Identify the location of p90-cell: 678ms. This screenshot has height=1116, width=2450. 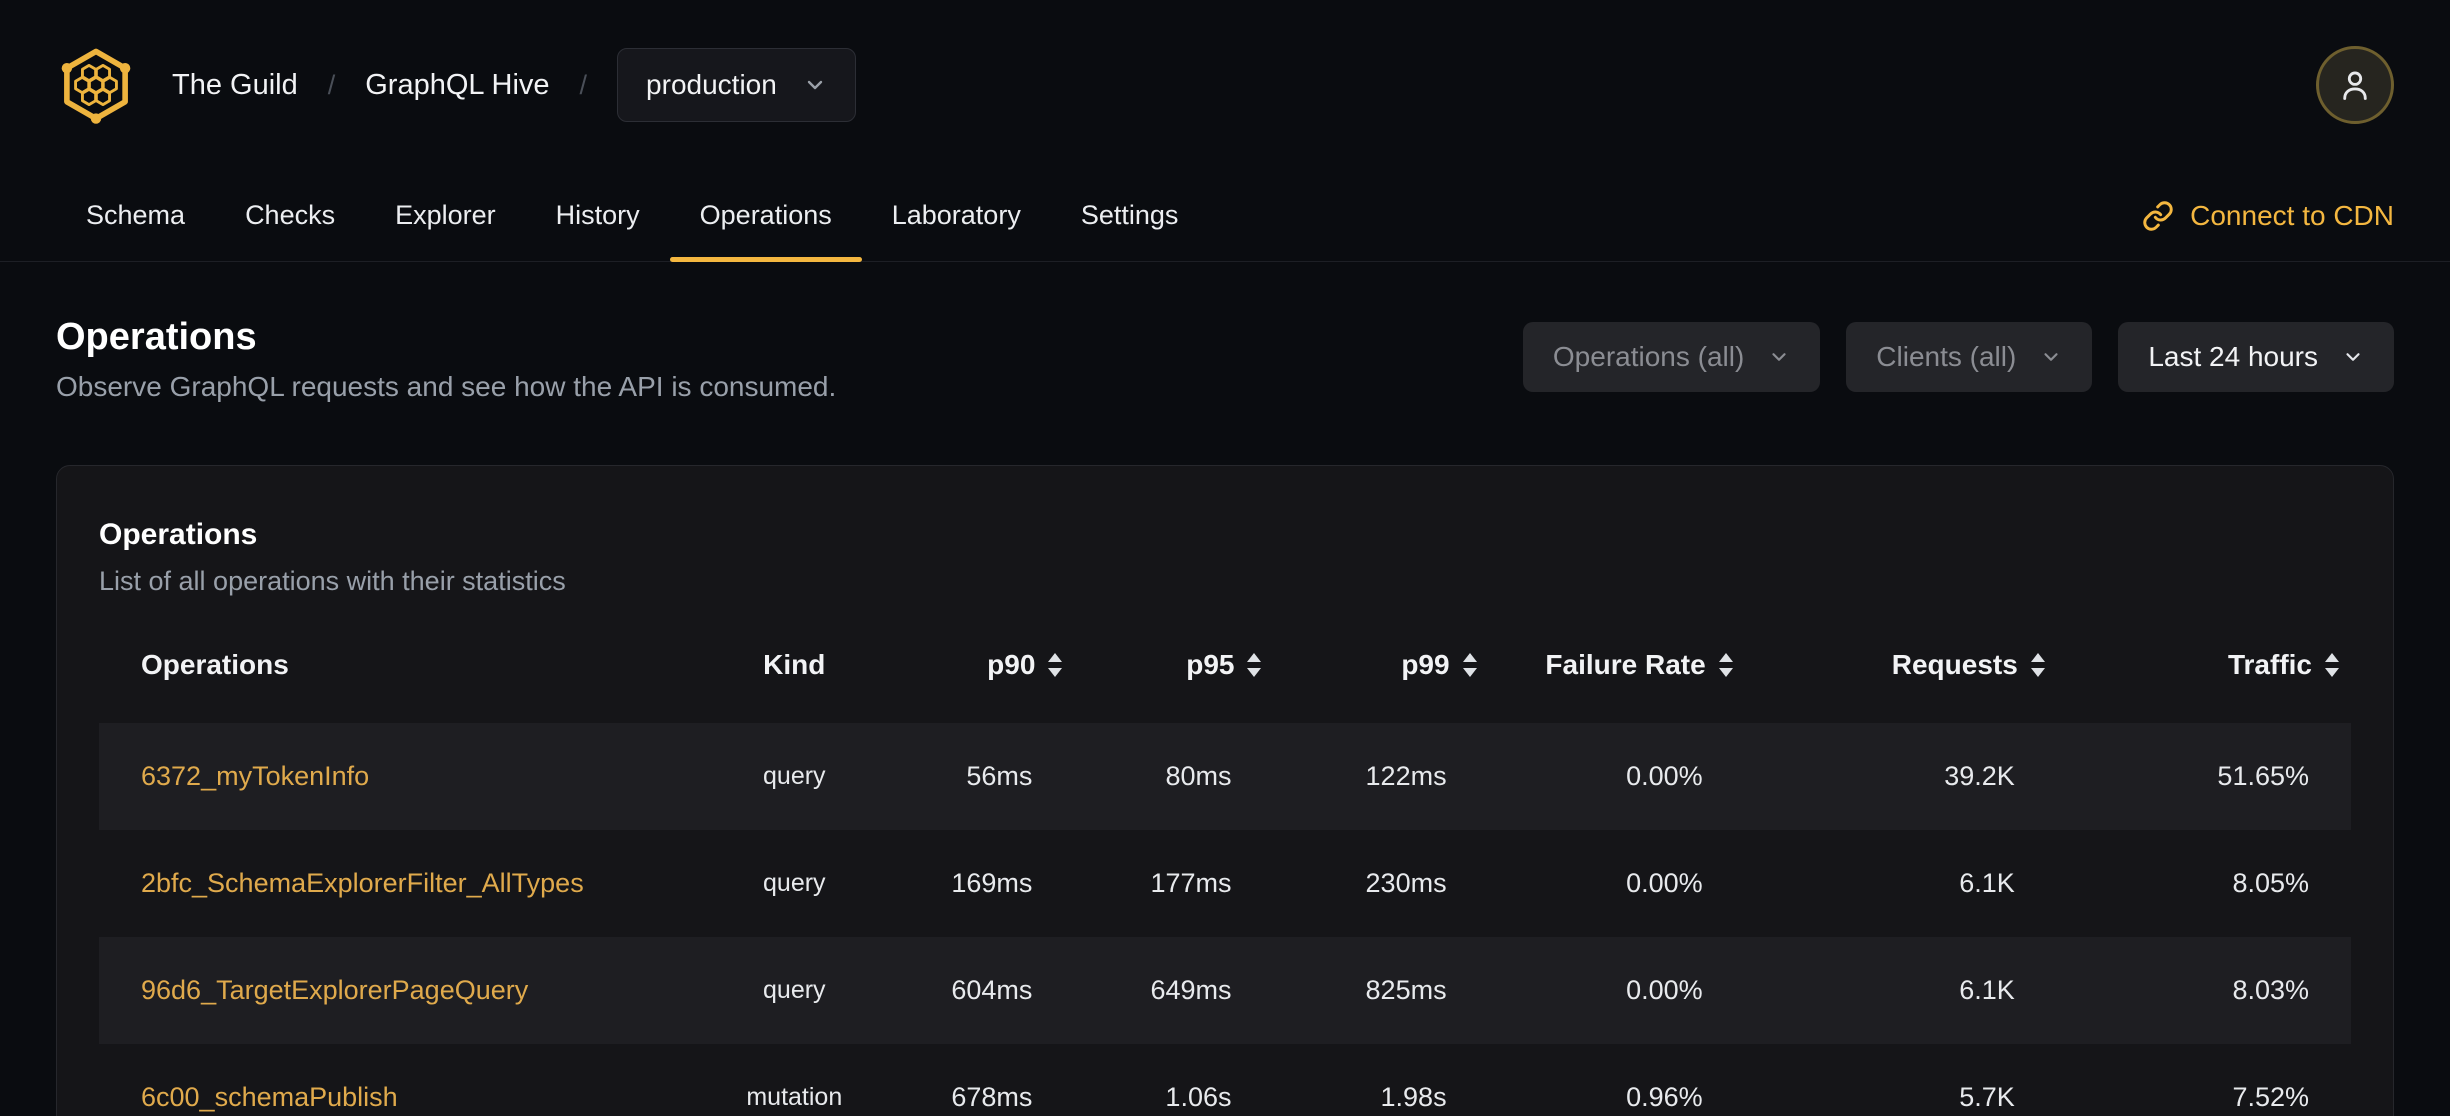
(992, 1097).